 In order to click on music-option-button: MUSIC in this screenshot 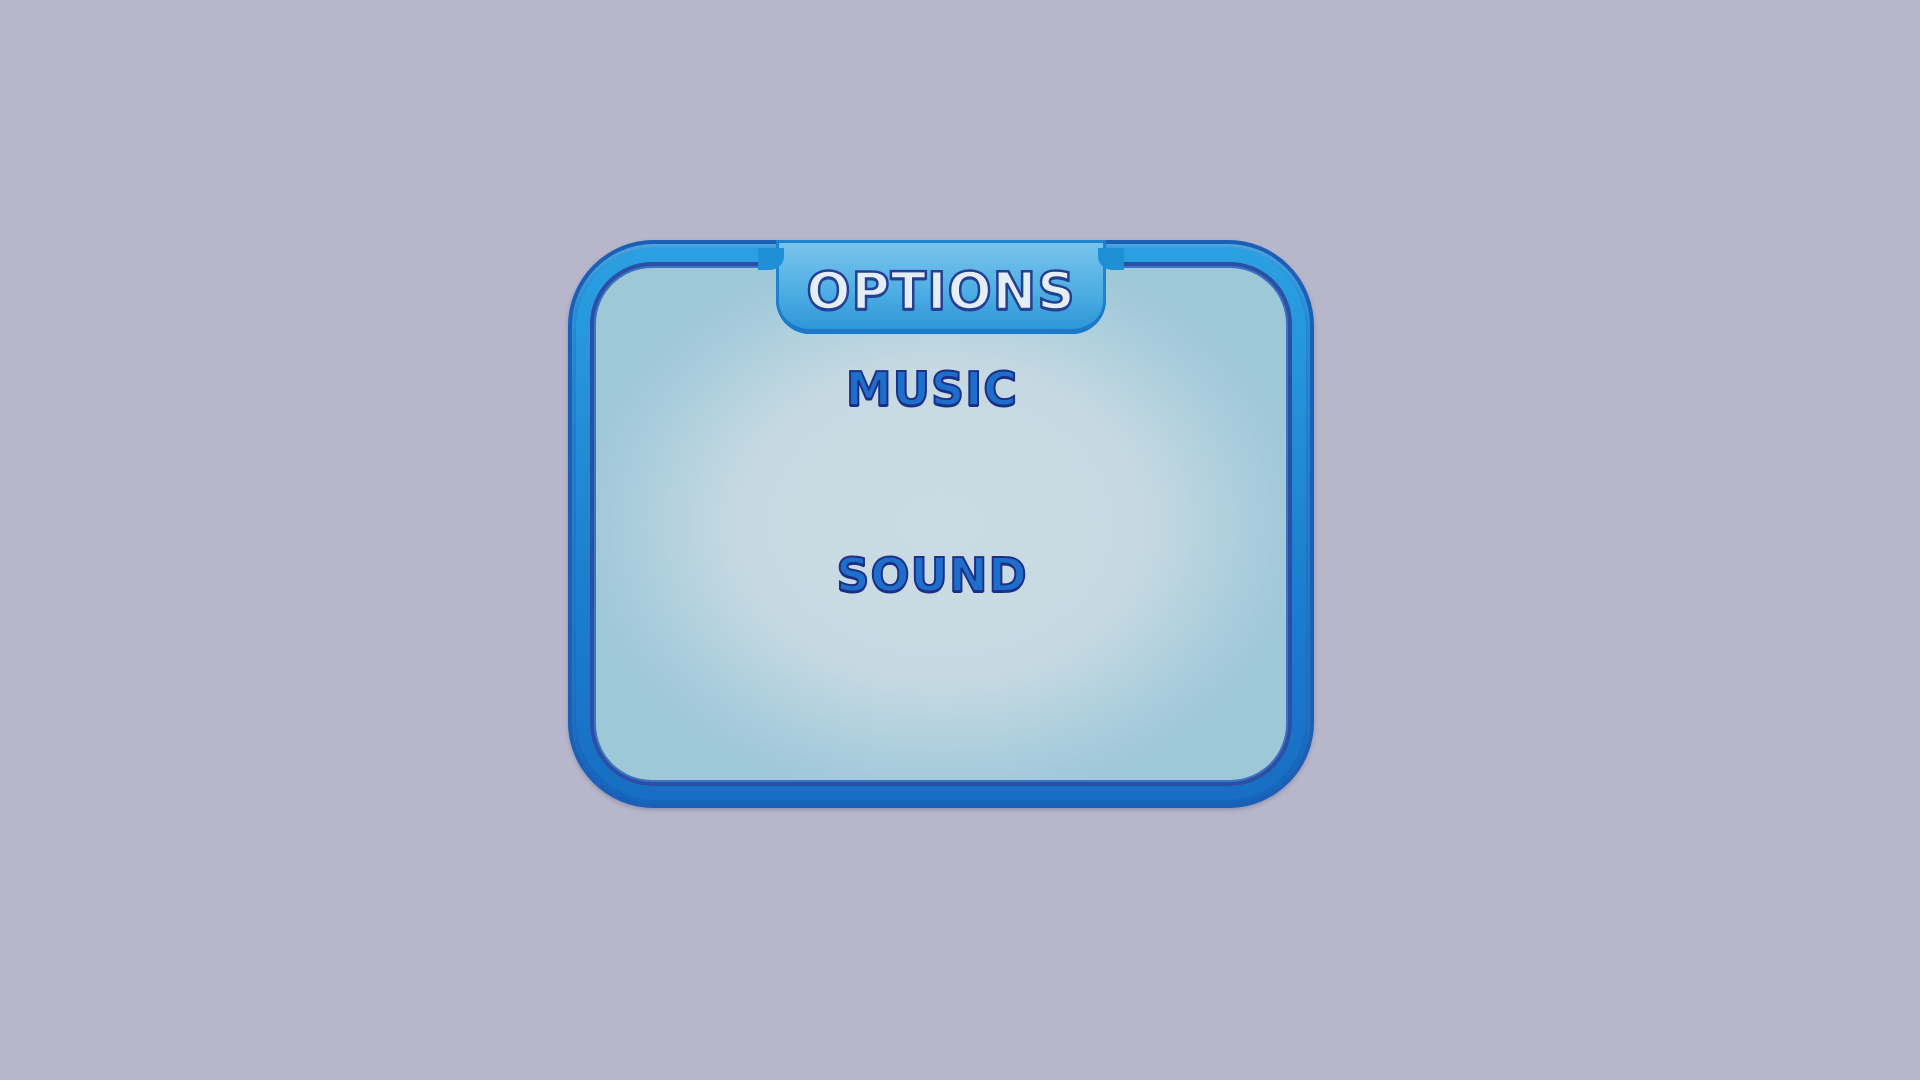, I will do `click(932, 389)`.